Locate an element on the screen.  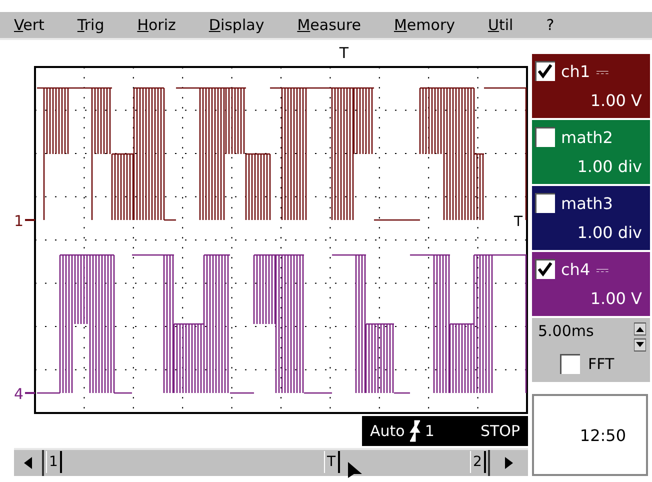
channel-name: math3 is located at coordinates (587, 203).